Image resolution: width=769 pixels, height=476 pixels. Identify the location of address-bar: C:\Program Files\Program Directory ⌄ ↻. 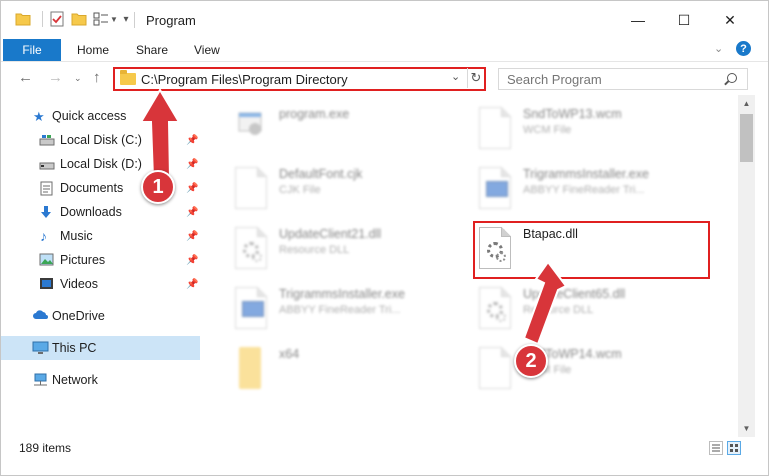
(299, 79).